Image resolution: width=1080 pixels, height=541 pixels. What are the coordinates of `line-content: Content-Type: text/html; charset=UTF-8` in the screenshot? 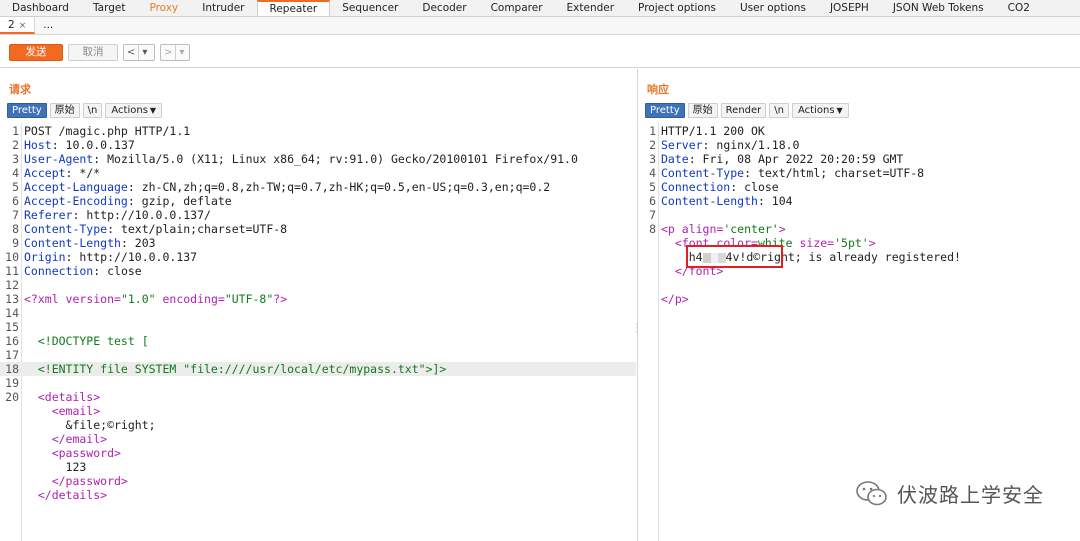 It's located at (792, 173).